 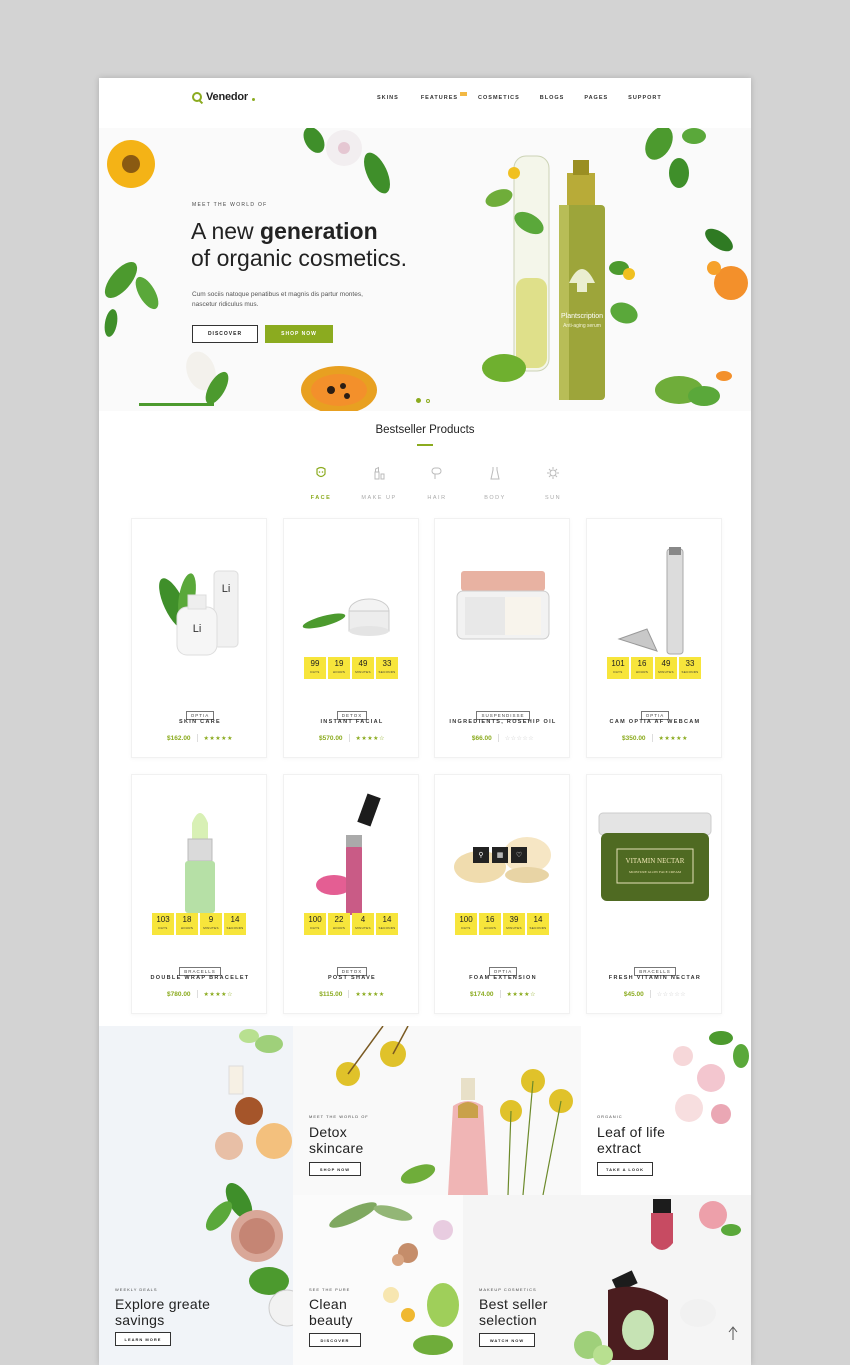 I want to click on banner-detox: MEET THE WORLD OF Detox skincare SHOP NOW, so click(x=437, y=1110).